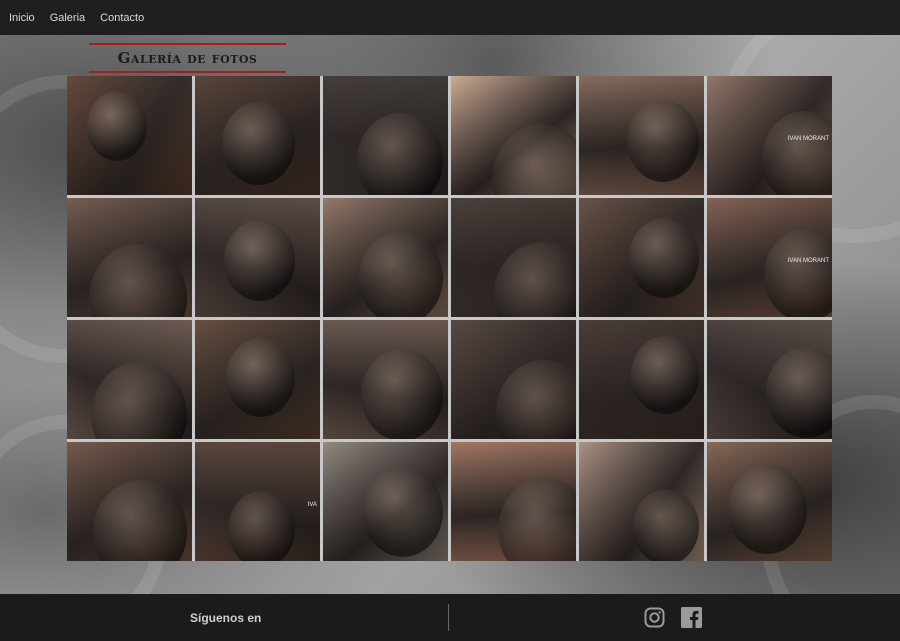 Image resolution: width=900 pixels, height=641 pixels. I want to click on follow-label: Síguenos en, so click(226, 618).